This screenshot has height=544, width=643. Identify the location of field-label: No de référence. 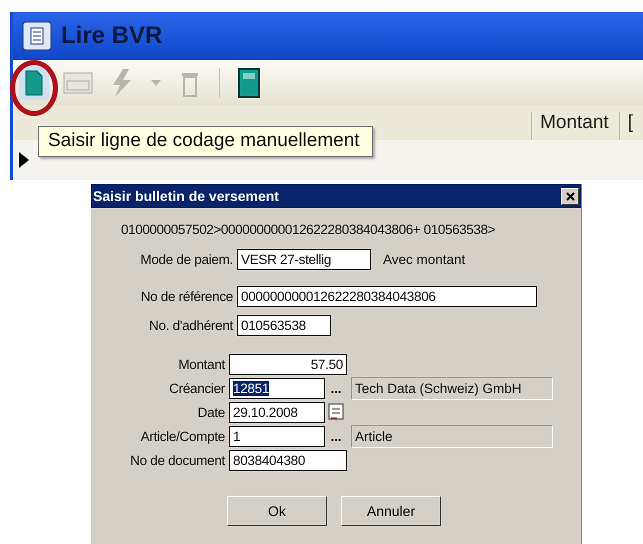
(186, 296).